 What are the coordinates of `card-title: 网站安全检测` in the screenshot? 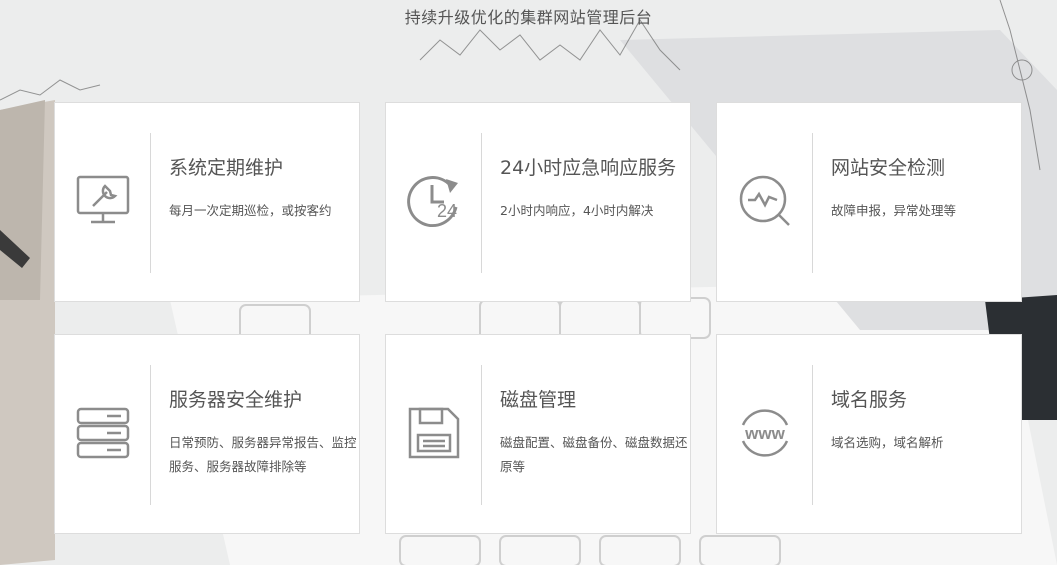 It's located at (888, 168).